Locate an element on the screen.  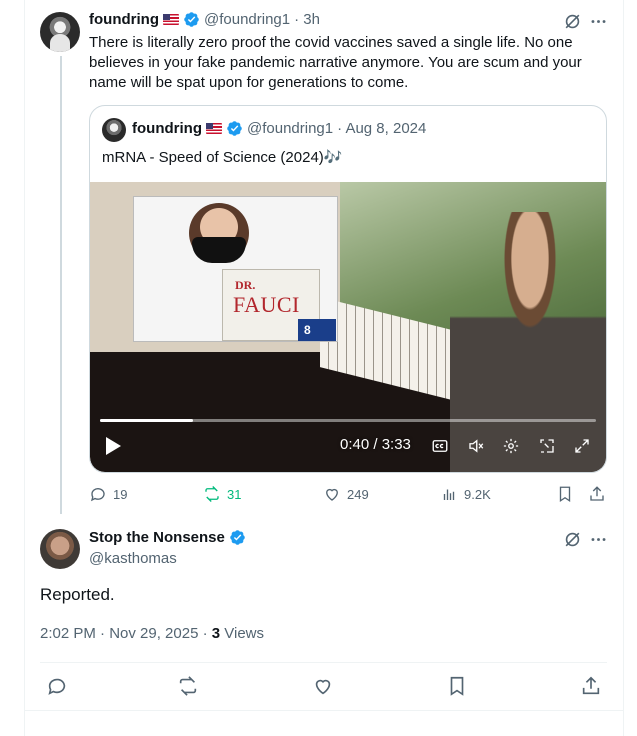
author-handle: @foundring1 is located at coordinates (247, 19).